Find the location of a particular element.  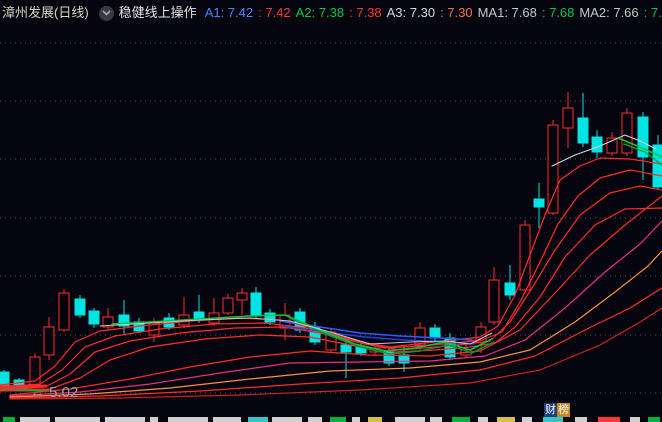

indicator-value: : 7.42 is located at coordinates (274, 12).